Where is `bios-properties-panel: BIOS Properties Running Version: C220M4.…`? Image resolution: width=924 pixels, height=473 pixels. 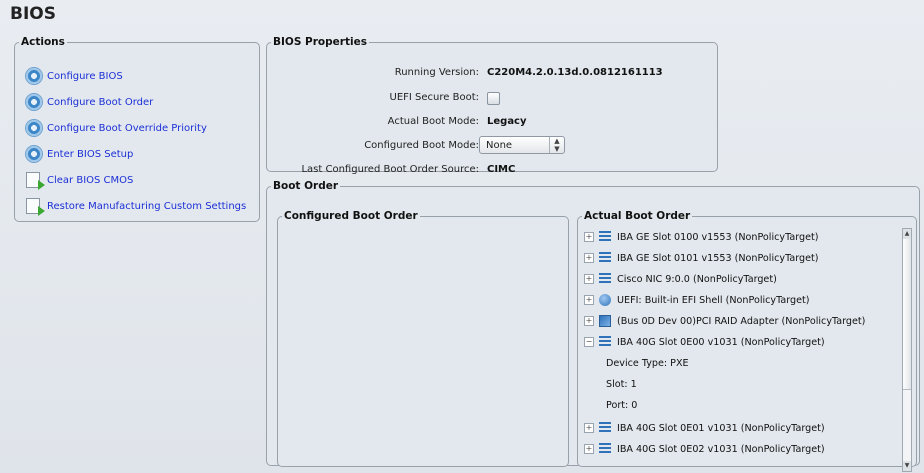 bios-properties-panel: BIOS Properties Running Version: C220M4.… is located at coordinates (492, 105).